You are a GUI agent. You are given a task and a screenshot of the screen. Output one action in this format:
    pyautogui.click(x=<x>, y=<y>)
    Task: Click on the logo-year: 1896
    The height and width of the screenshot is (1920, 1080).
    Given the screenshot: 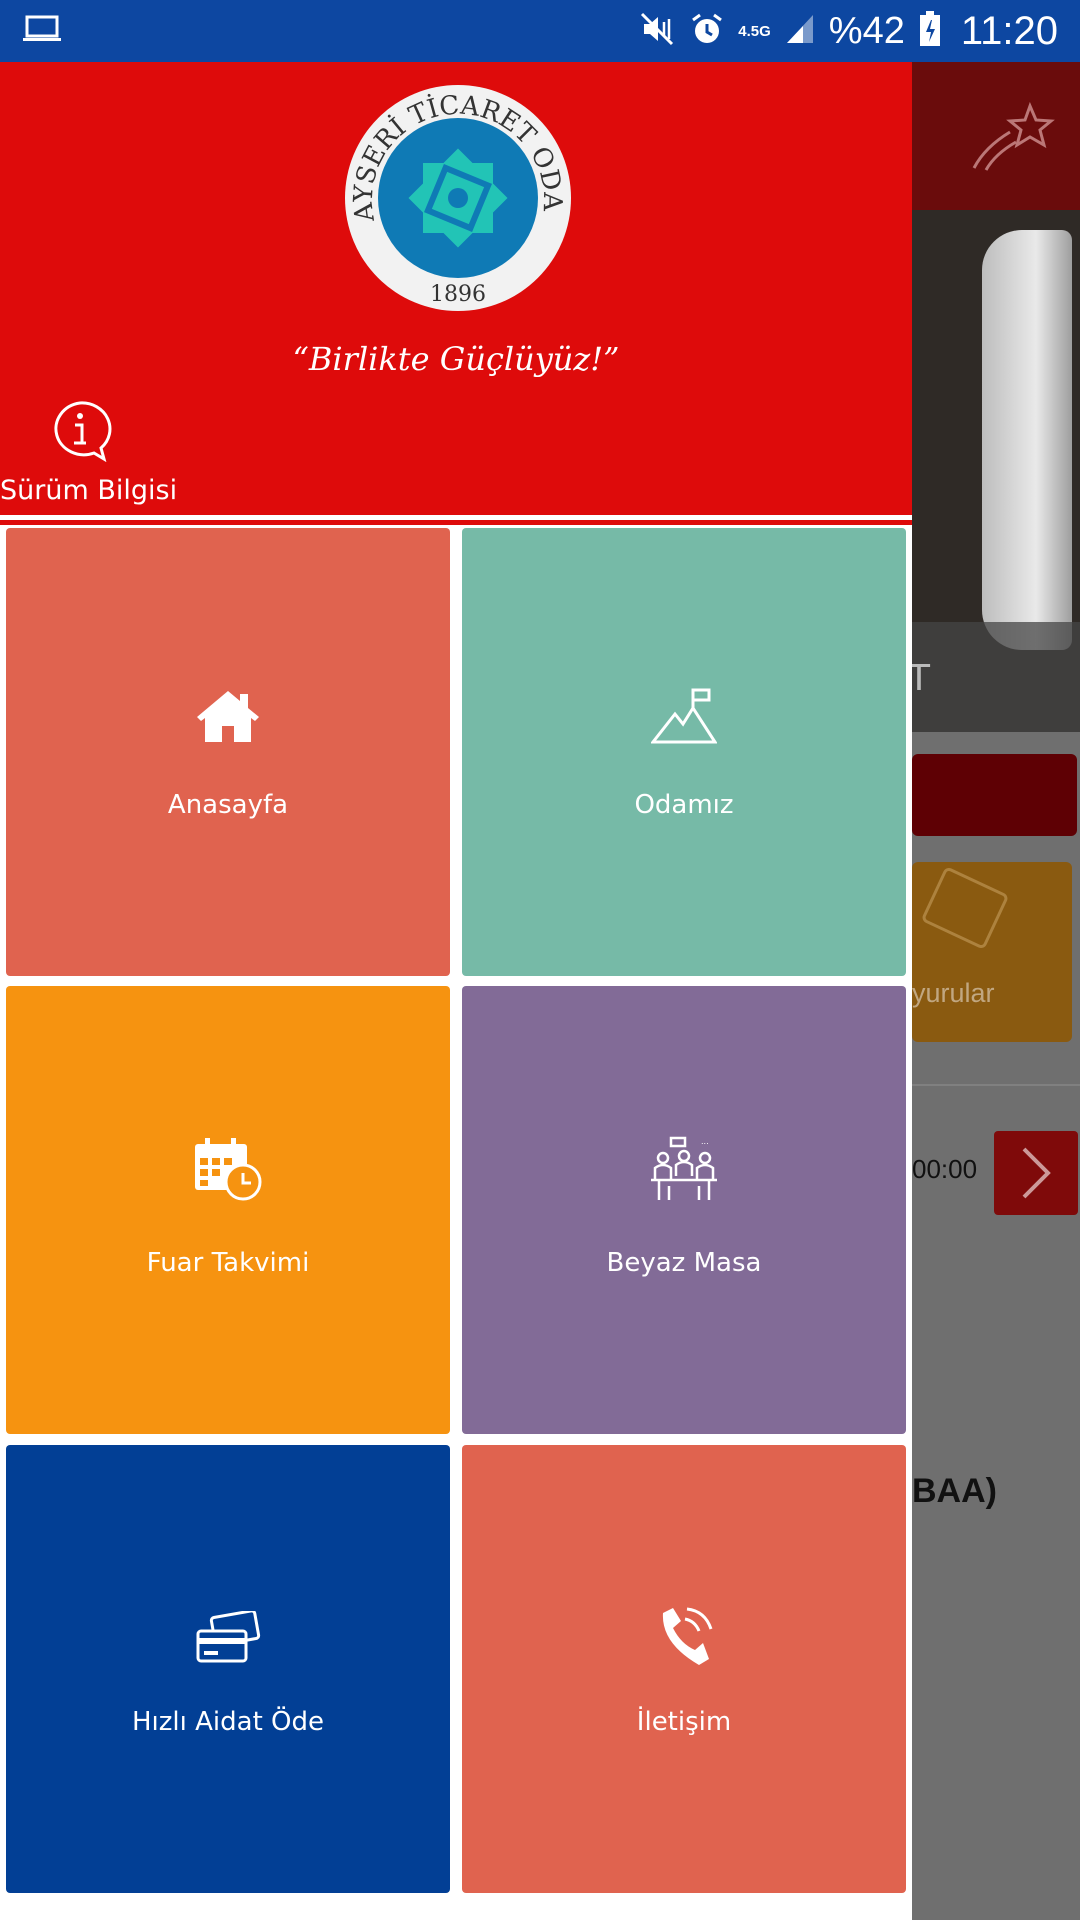 What is the action you would take?
    pyautogui.click(x=458, y=294)
    